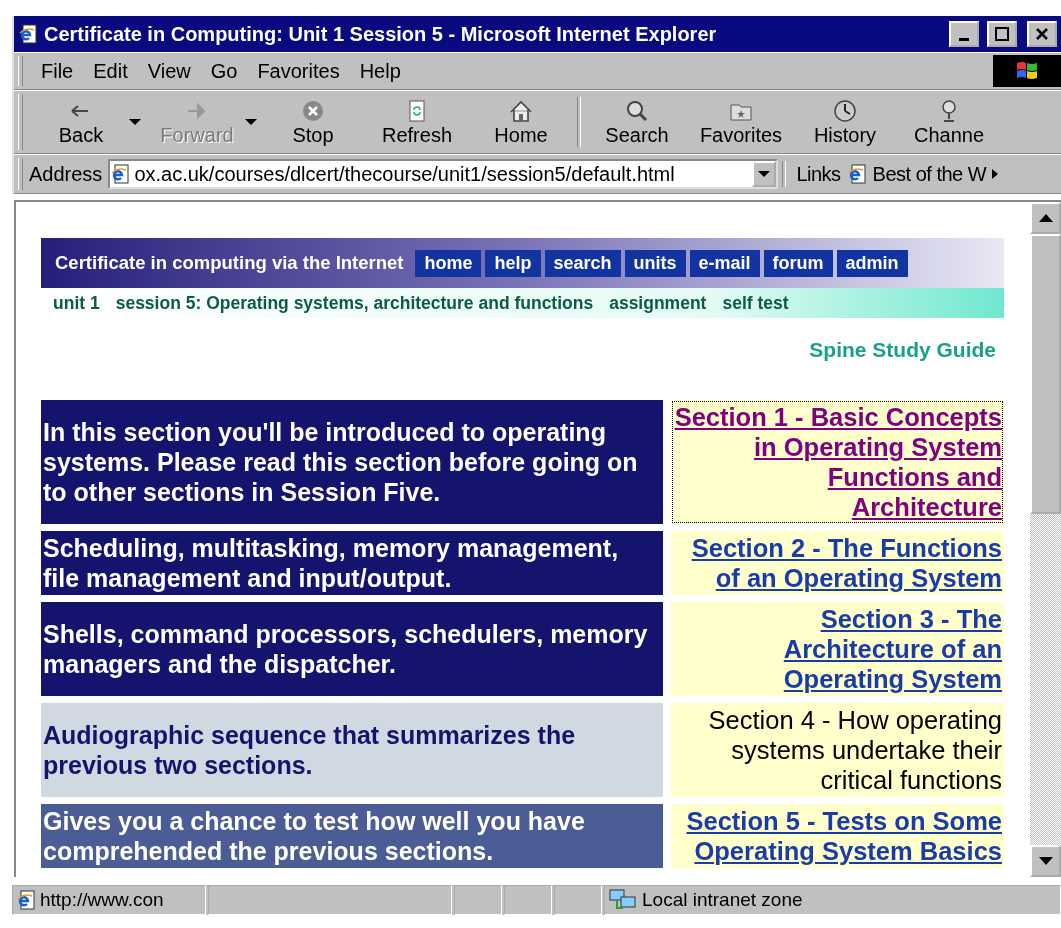 Image resolution: width=1061 pixels, height=928 pixels. I want to click on up-arrow-icon, so click(1045, 218).